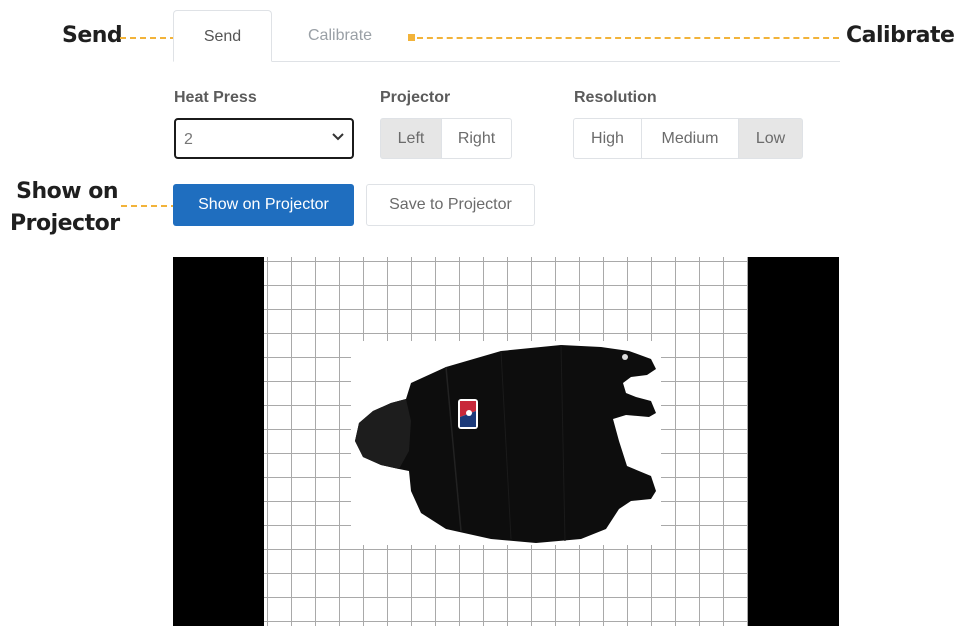 Image resolution: width=971 pixels, height=626 pixels. I want to click on callout-calibrate: Calibrate, so click(900, 35).